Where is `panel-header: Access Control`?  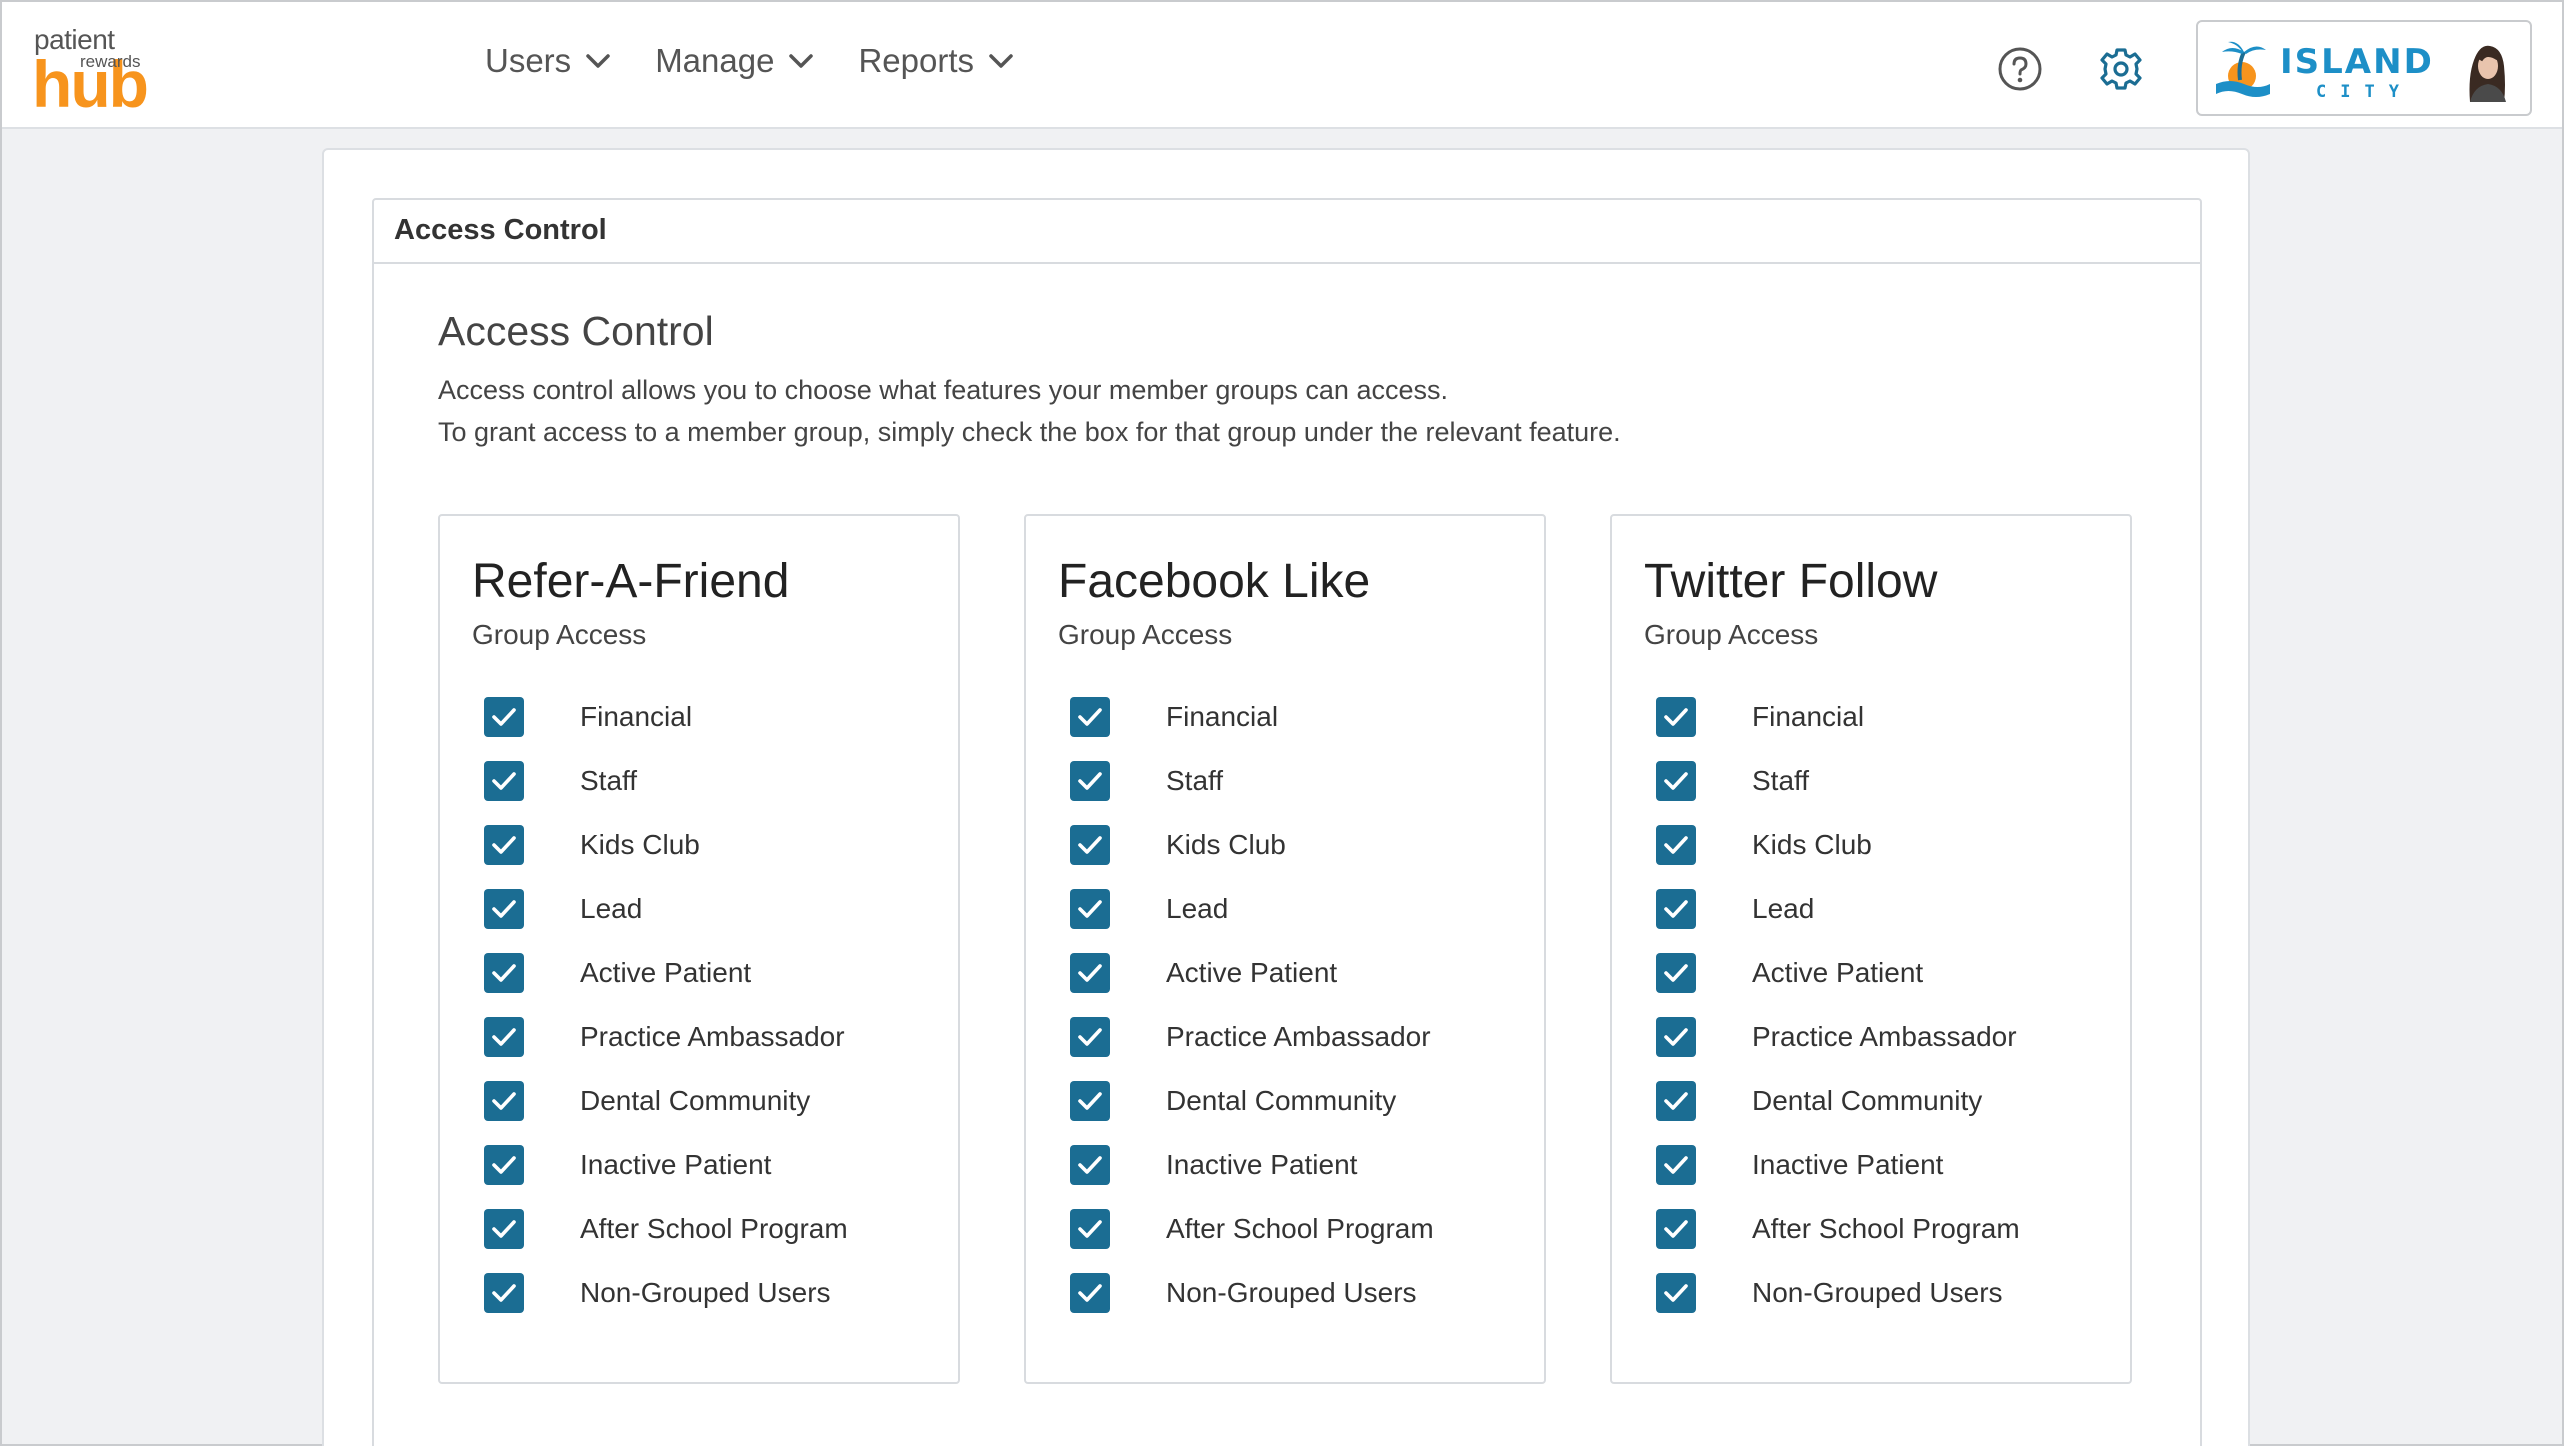
panel-header: Access Control is located at coordinates (1287, 232).